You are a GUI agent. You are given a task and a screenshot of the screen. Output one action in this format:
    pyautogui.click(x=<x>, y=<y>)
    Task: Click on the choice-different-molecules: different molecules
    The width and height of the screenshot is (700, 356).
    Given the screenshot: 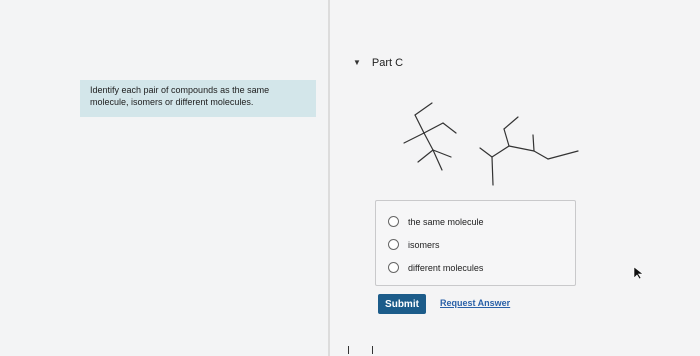 What is the action you would take?
    pyautogui.click(x=435, y=267)
    